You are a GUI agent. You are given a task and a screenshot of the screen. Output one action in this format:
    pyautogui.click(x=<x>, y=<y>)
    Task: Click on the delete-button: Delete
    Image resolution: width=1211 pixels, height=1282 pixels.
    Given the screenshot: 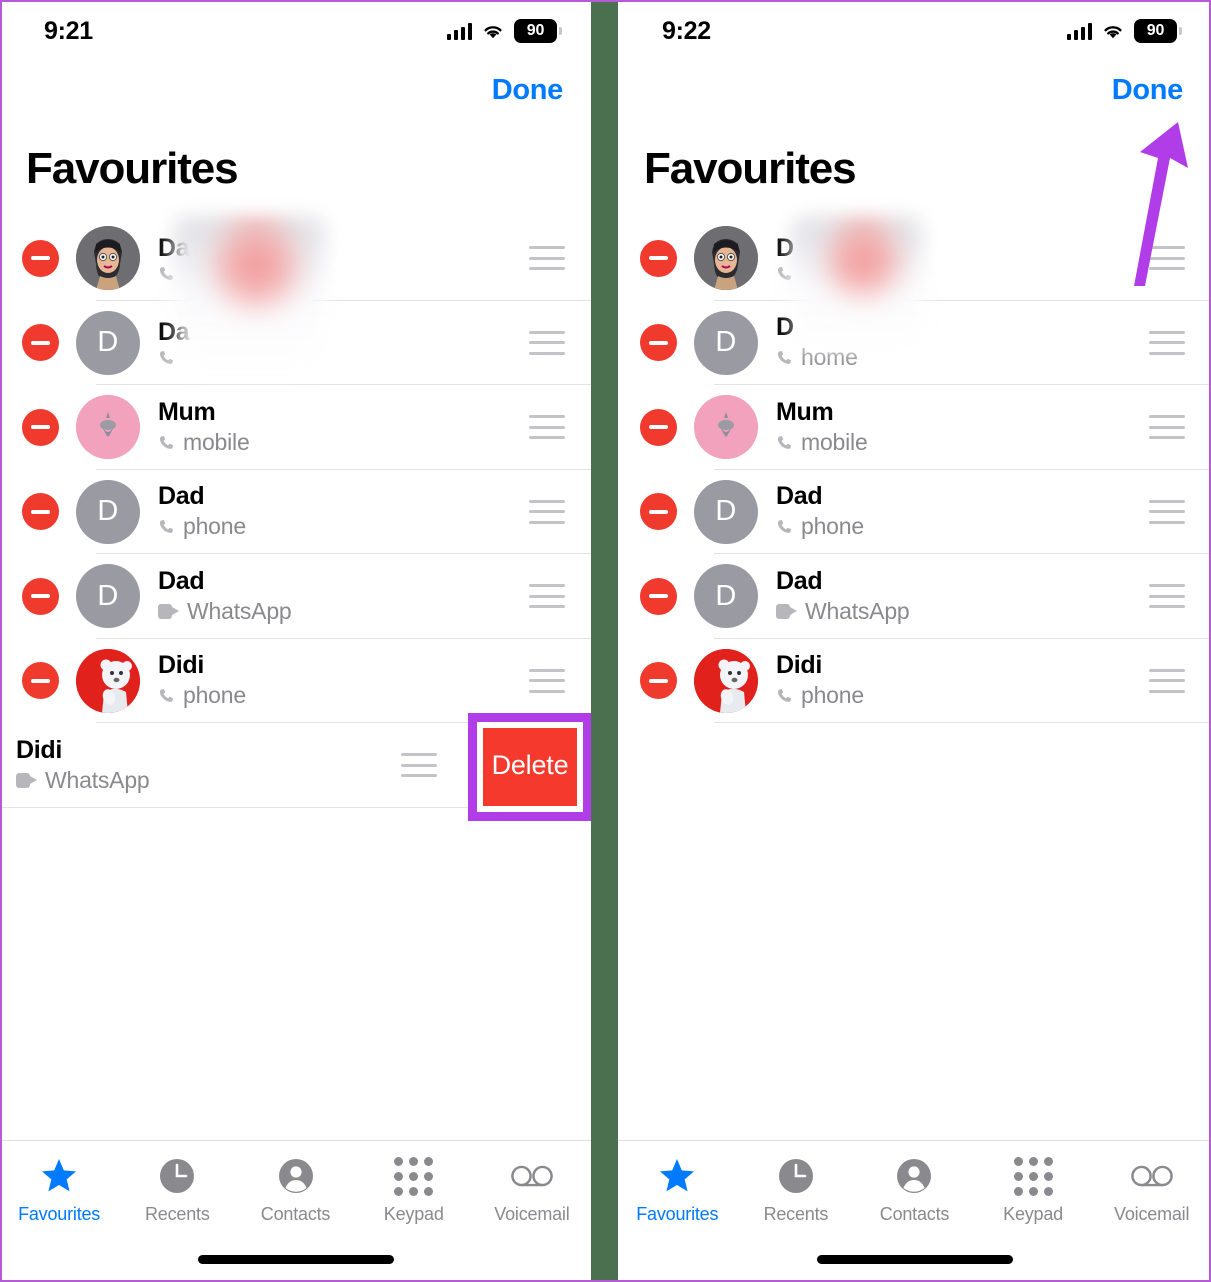 What is the action you would take?
    pyautogui.click(x=530, y=765)
    